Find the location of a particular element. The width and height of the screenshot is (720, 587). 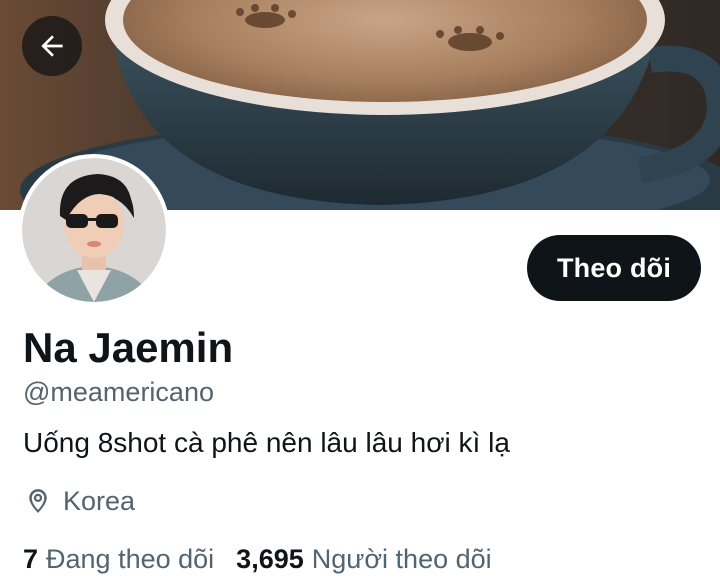

following-stat: 7 Đang theo dõi is located at coordinates (118, 559).